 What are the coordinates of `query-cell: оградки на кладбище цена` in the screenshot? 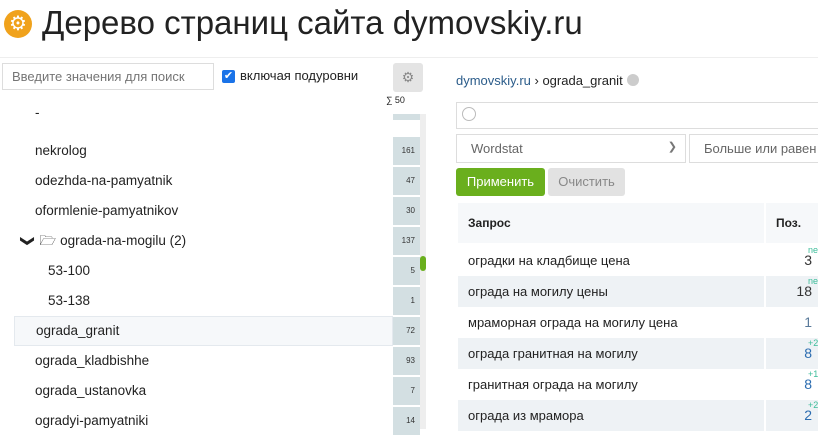 It's located at (549, 260).